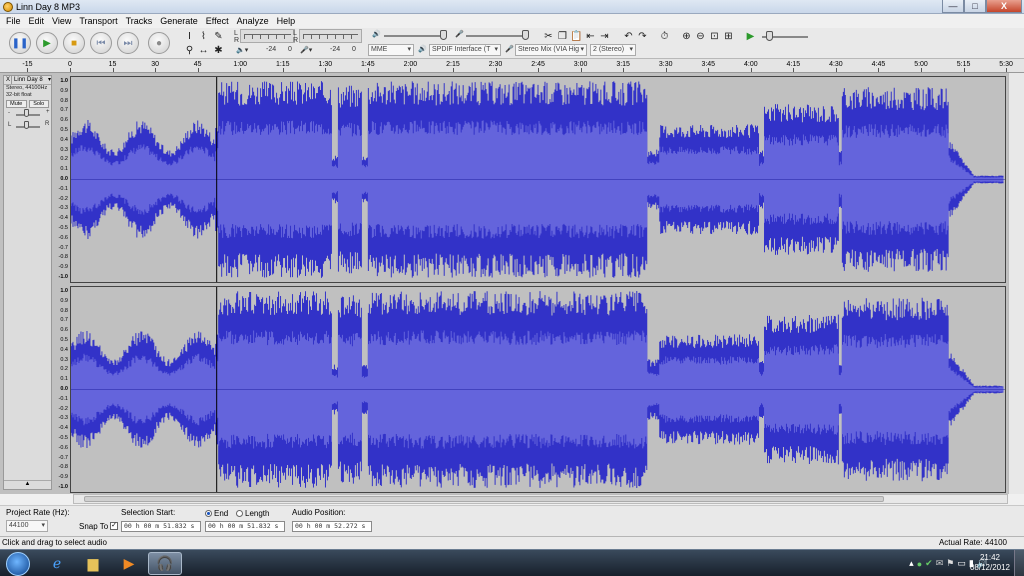 This screenshot has width=1024, height=576. I want to click on cut-icon: ✂, so click(548, 36).